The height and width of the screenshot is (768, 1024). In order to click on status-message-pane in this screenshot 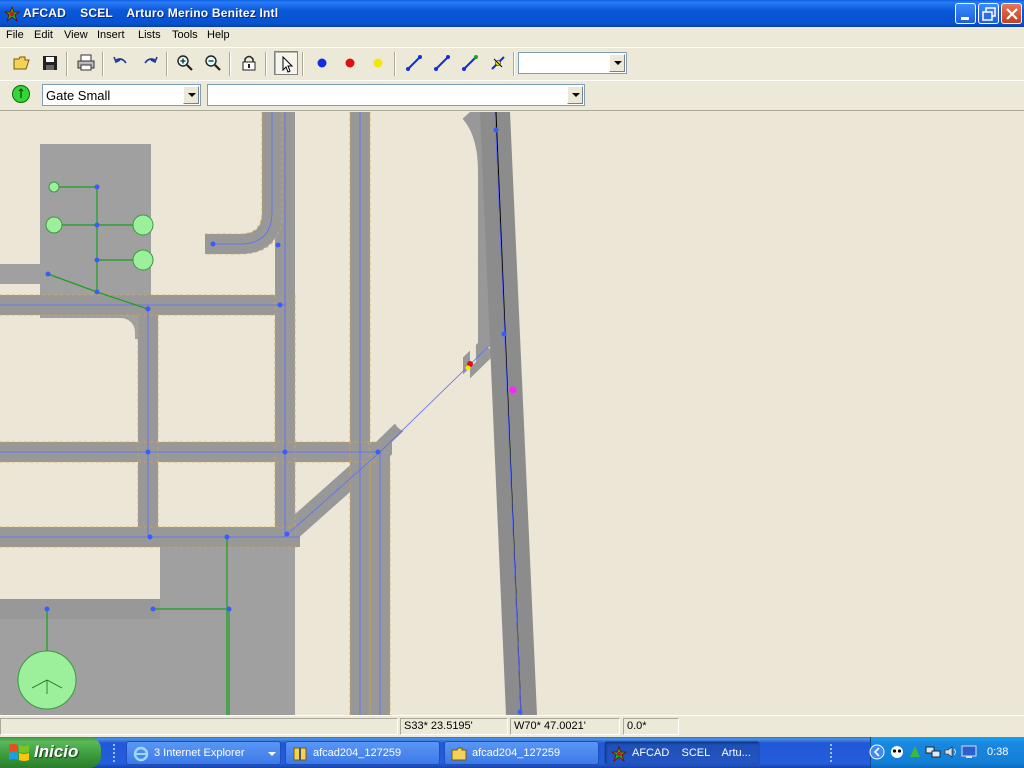, I will do `click(199, 726)`.